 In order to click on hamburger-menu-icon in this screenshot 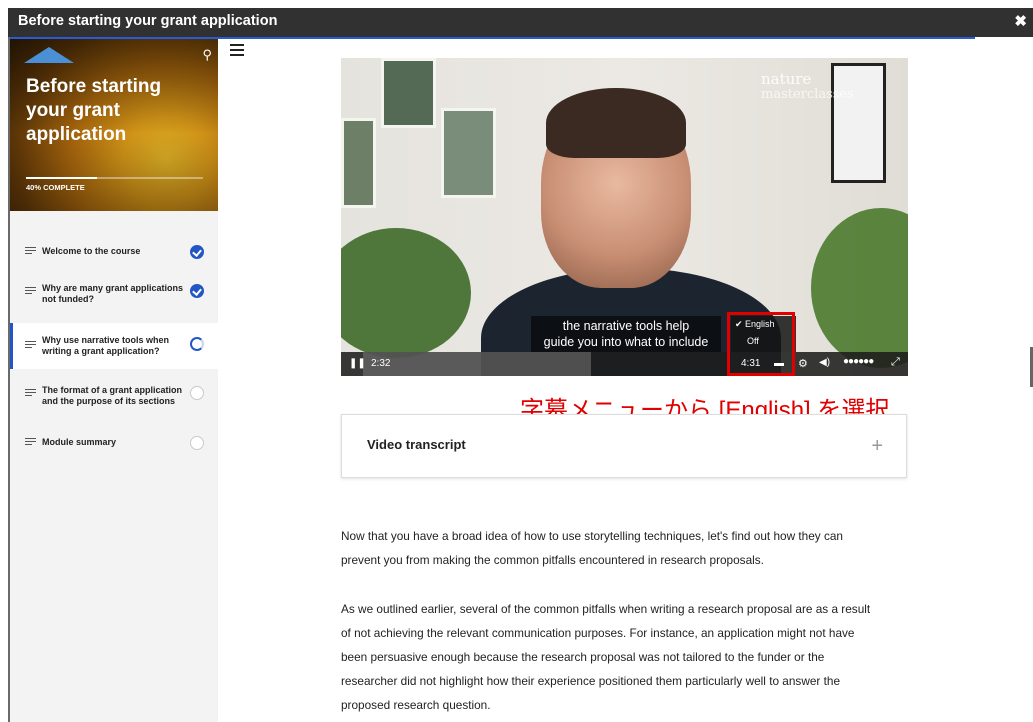, I will do `click(237, 51)`.